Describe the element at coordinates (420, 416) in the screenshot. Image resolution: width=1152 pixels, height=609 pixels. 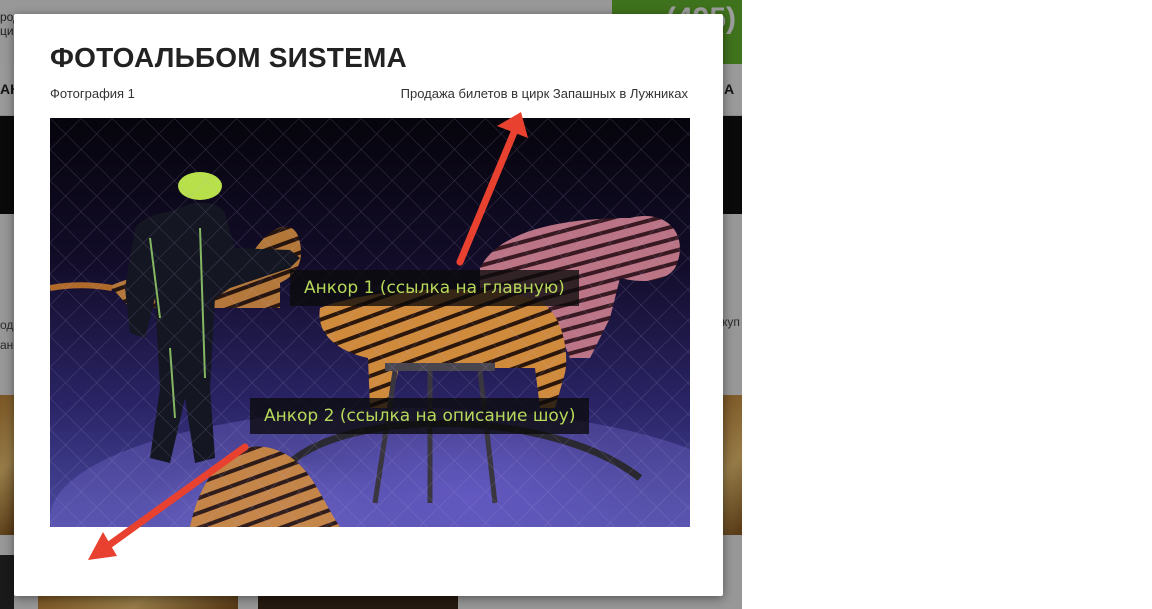
I see `anchor-2-annotation: Анкор 2 (ссылка на описание шоу)` at that location.